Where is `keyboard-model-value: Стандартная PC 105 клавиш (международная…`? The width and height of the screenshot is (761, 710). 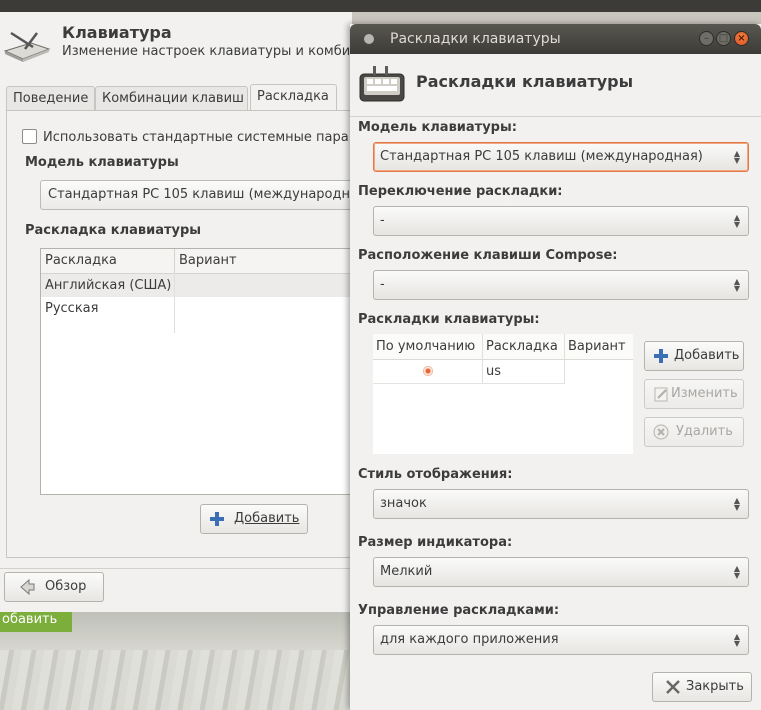
keyboard-model-value: Стандартная PC 105 клавиш (международная… is located at coordinates (541, 156).